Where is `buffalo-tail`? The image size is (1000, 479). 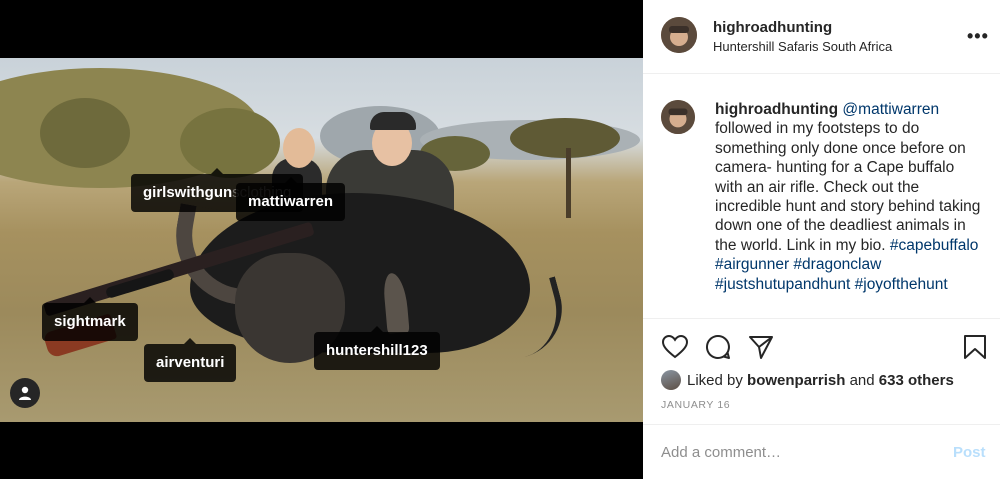 buffalo-tail is located at coordinates (535, 318).